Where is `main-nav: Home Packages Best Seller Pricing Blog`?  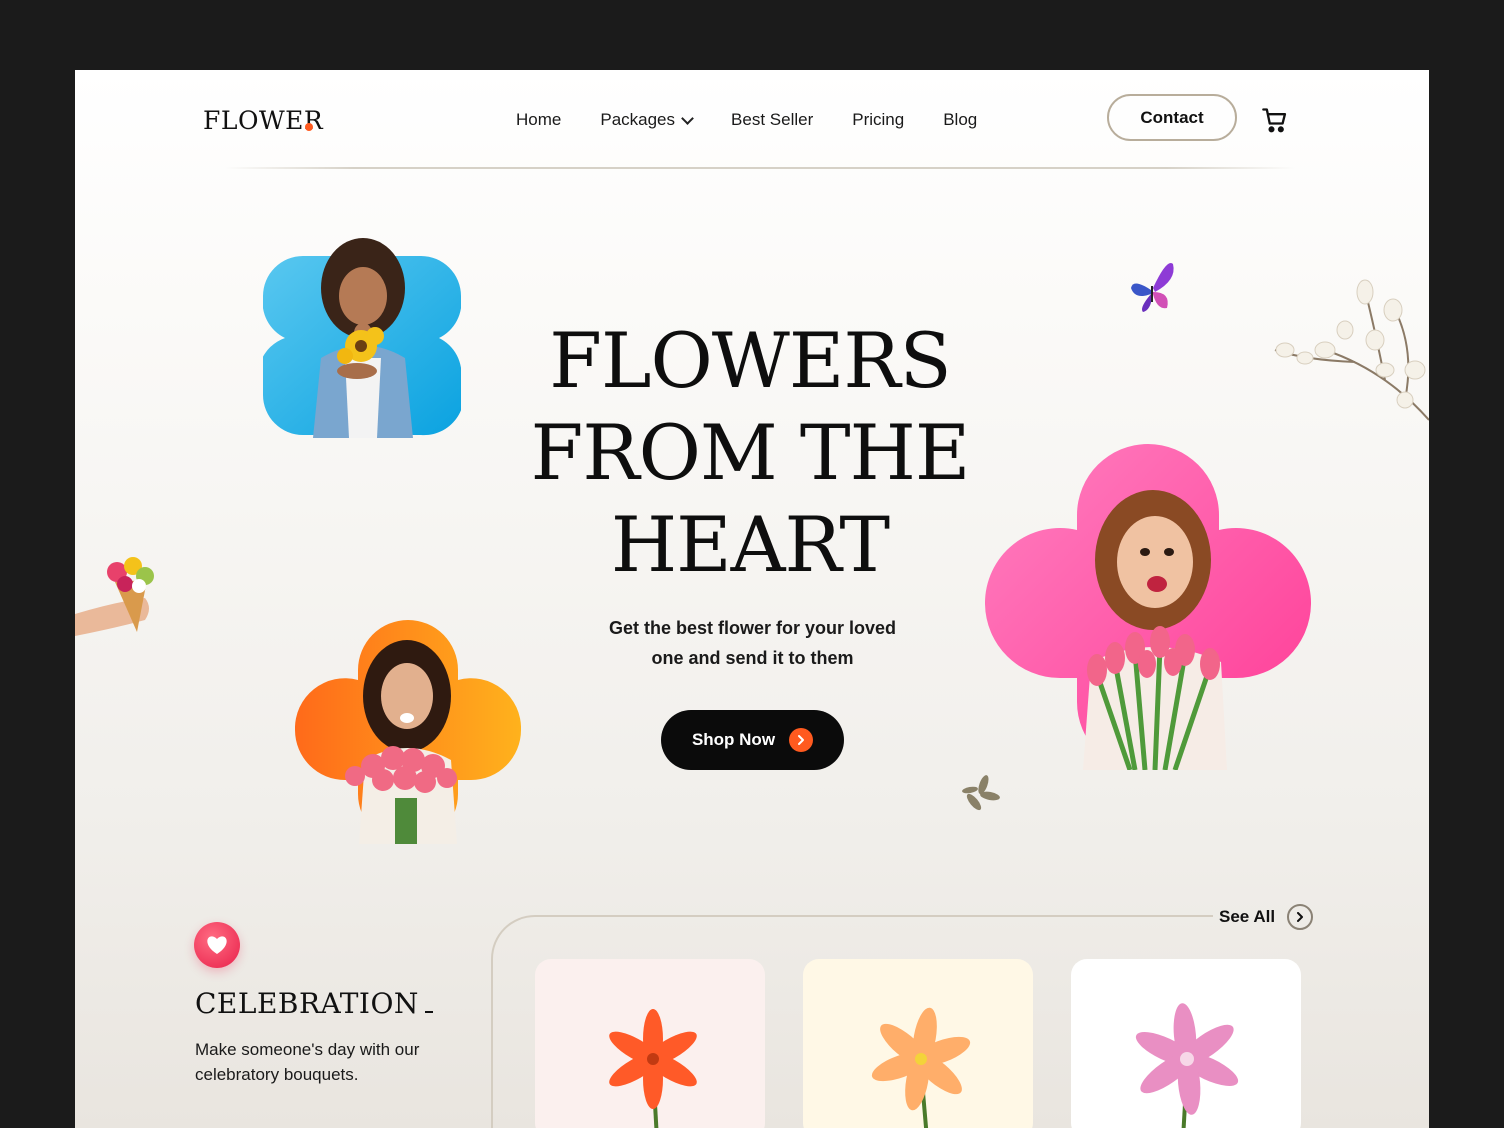
main-nav: Home Packages Best Seller Pricing Blog is located at coordinates (766, 120).